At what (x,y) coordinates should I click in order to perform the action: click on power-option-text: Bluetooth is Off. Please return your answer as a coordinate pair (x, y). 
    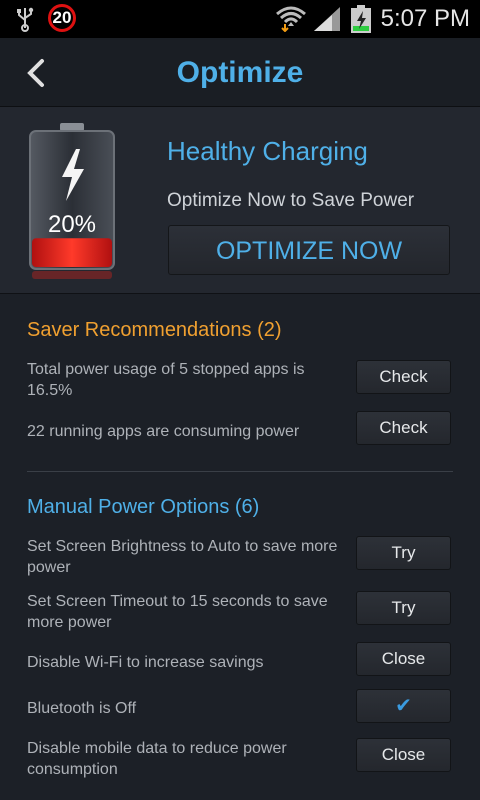
    Looking at the image, I should click on (82, 708).